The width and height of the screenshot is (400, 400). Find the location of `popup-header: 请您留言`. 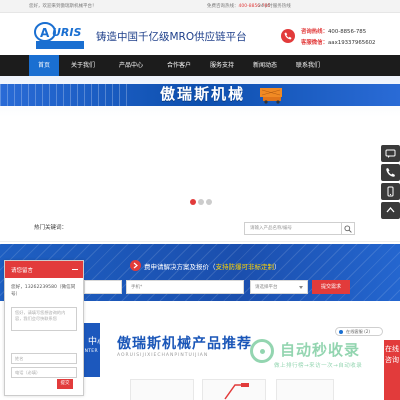

popup-header: 请您留言 is located at coordinates (44, 269).